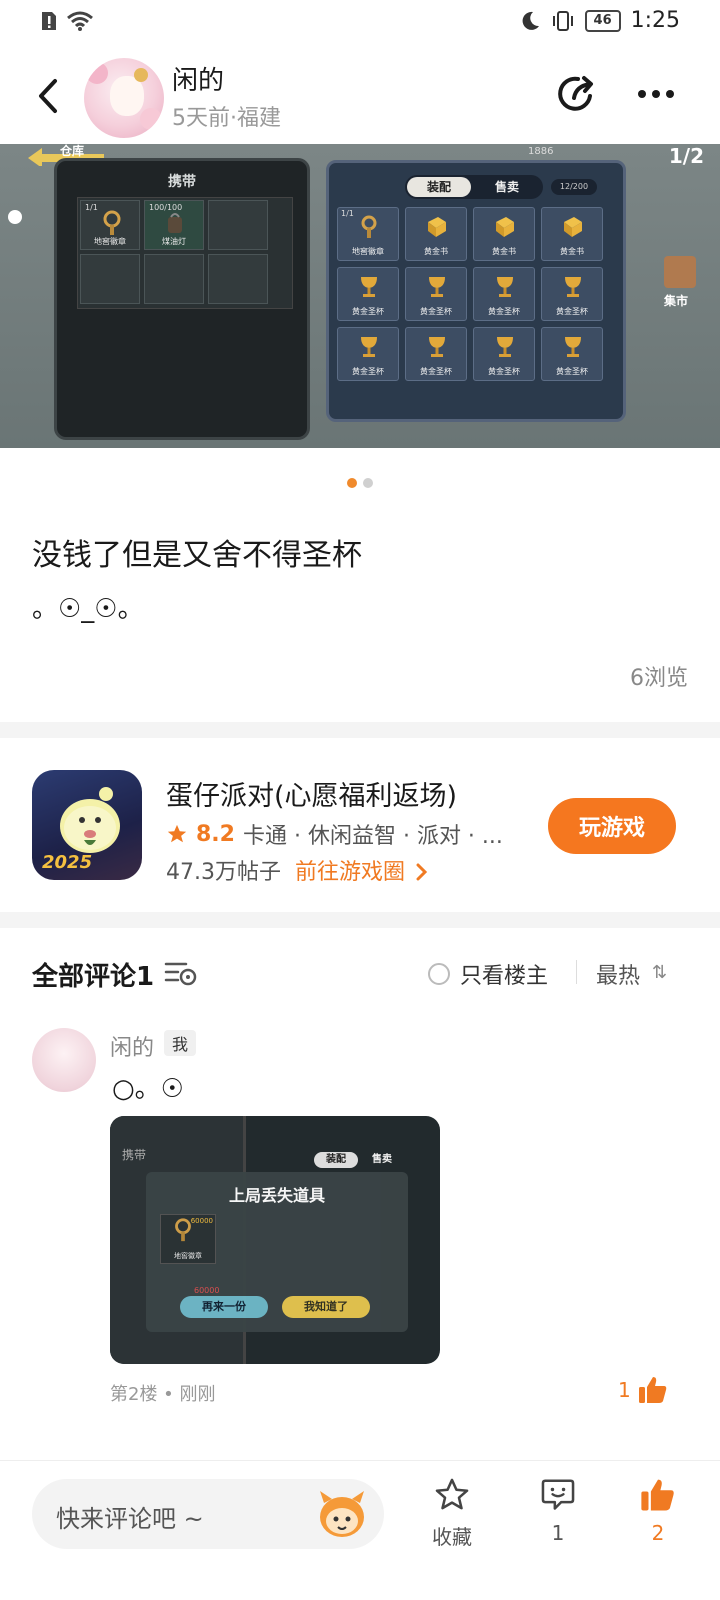 Image resolution: width=720 pixels, height=1600 pixels. I want to click on comment-text: ○。☉, so click(148, 1089).